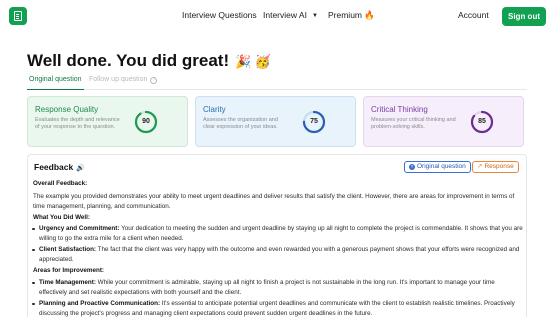  I want to click on help-icon: ?, so click(154, 80).